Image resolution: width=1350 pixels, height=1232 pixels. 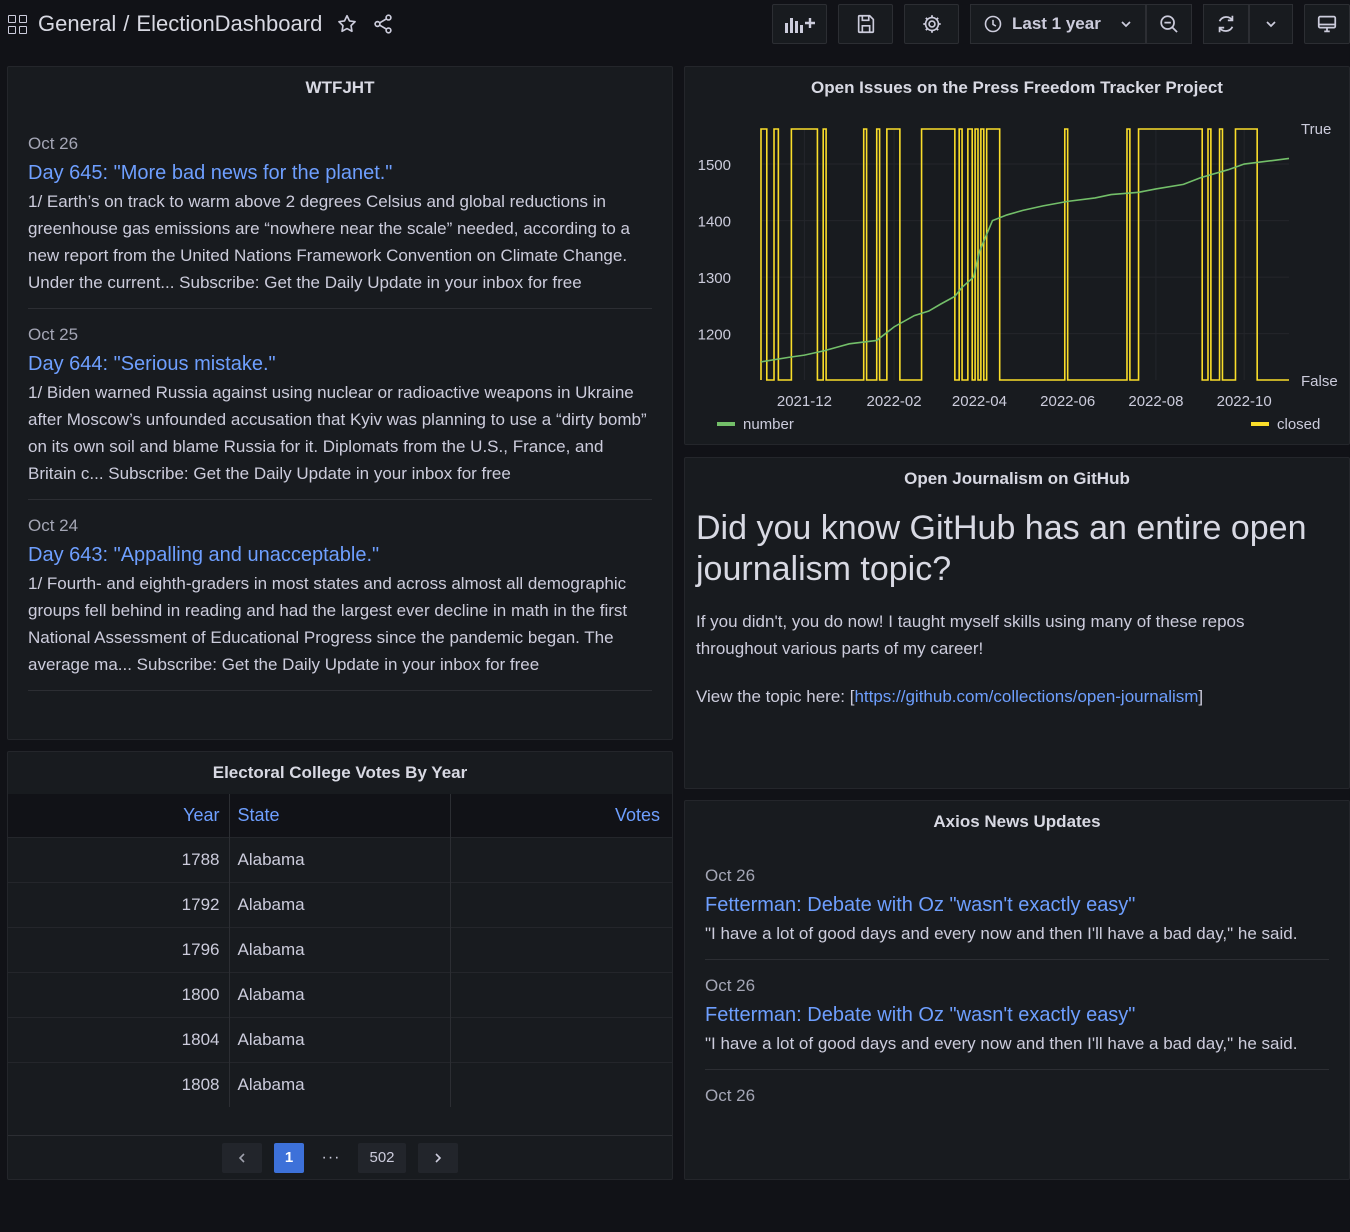 What do you see at coordinates (775, 696) in the screenshot?
I see `link-prefix: View the topic here: [` at bounding box center [775, 696].